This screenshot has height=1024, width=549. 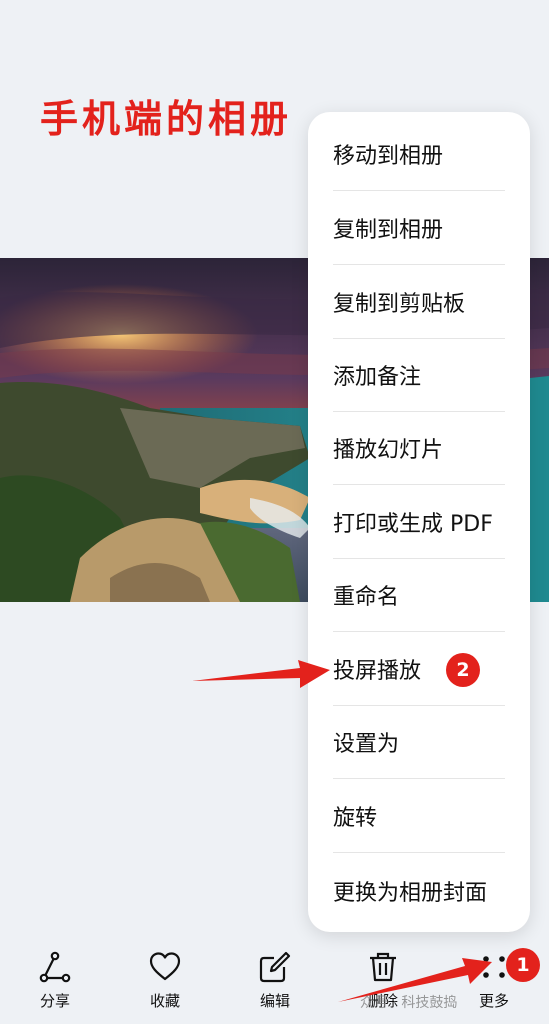 I want to click on menu-item-copy-to-clipboard: 复制到剪贴板, so click(x=419, y=302).